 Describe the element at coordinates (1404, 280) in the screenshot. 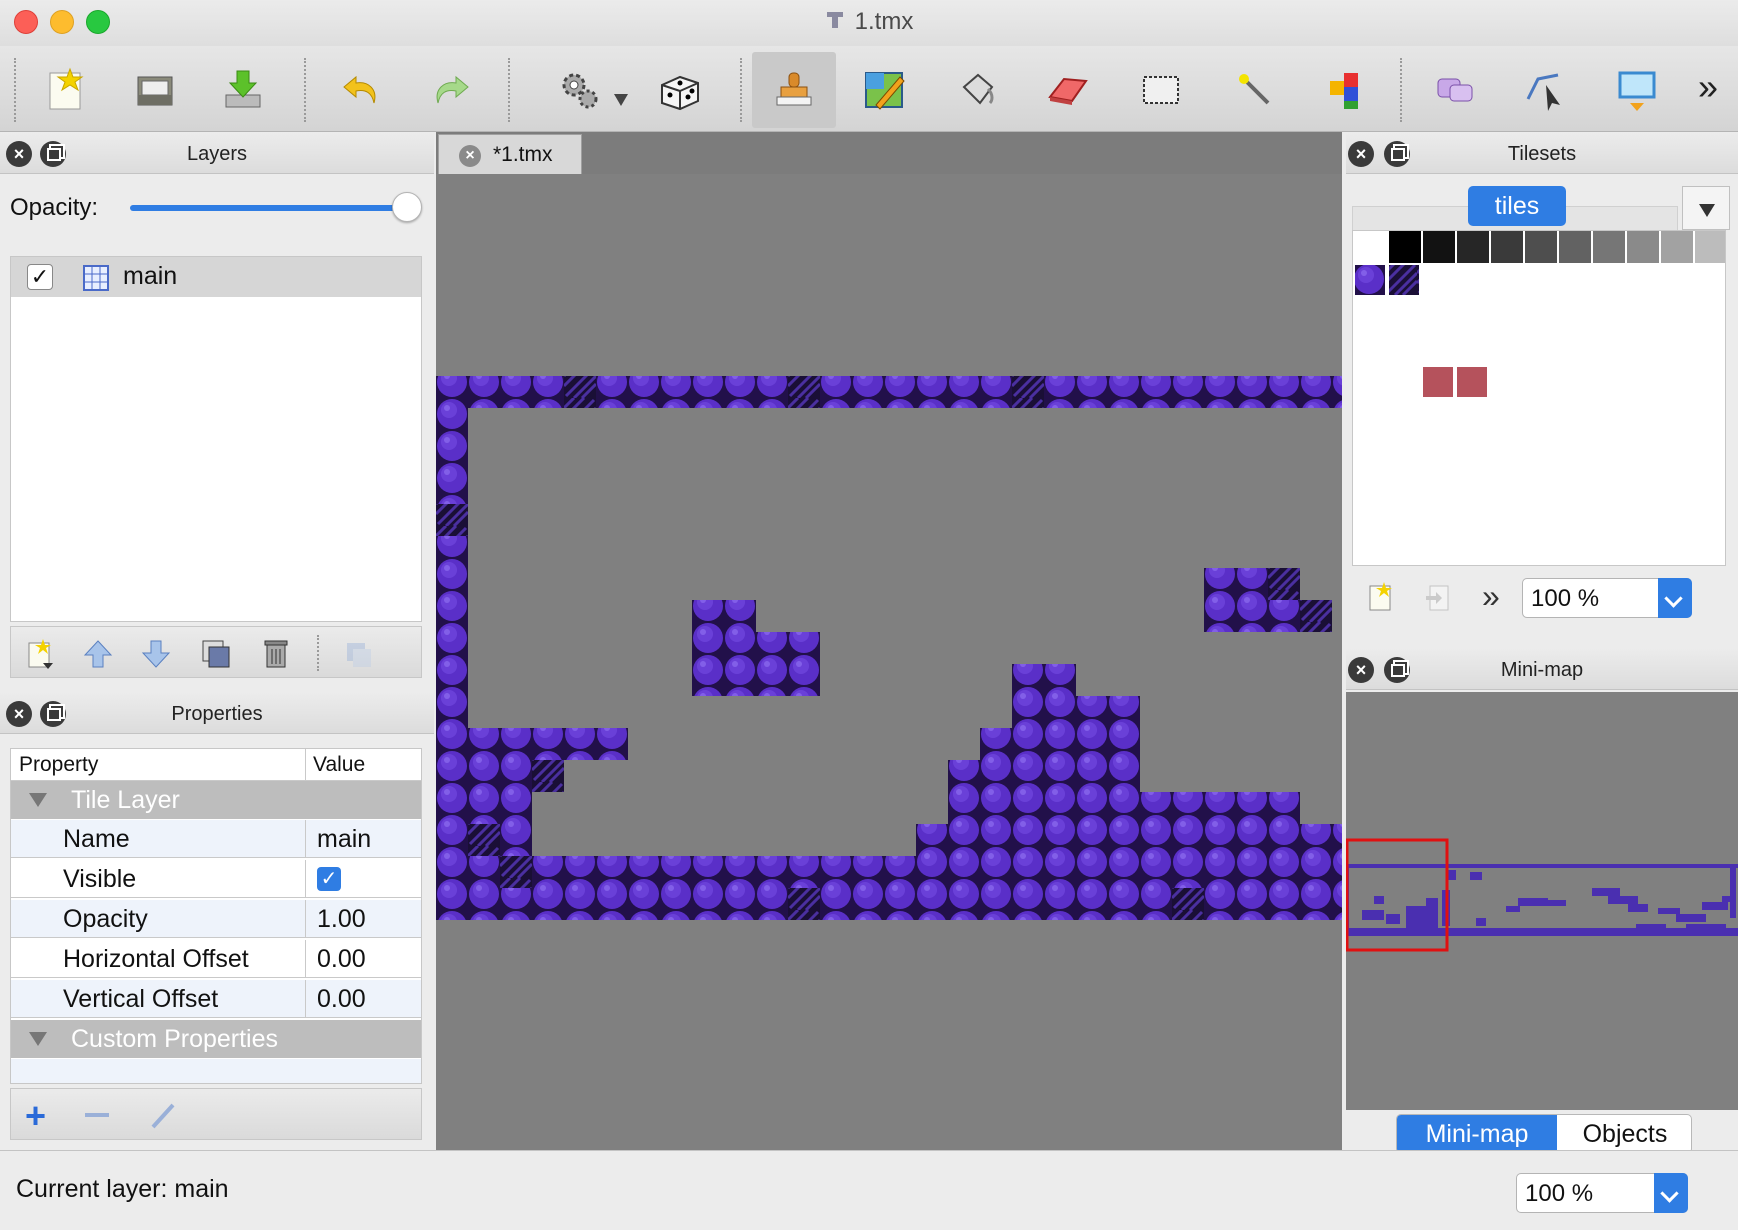

I see `tileset-tile-hatched` at that location.